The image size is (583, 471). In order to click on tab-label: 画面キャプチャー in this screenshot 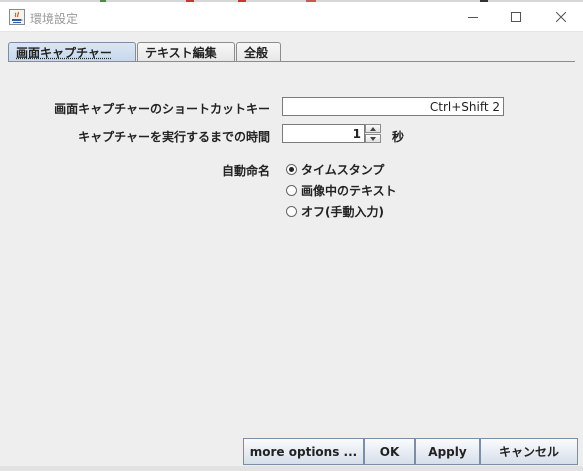, I will do `click(64, 53)`.